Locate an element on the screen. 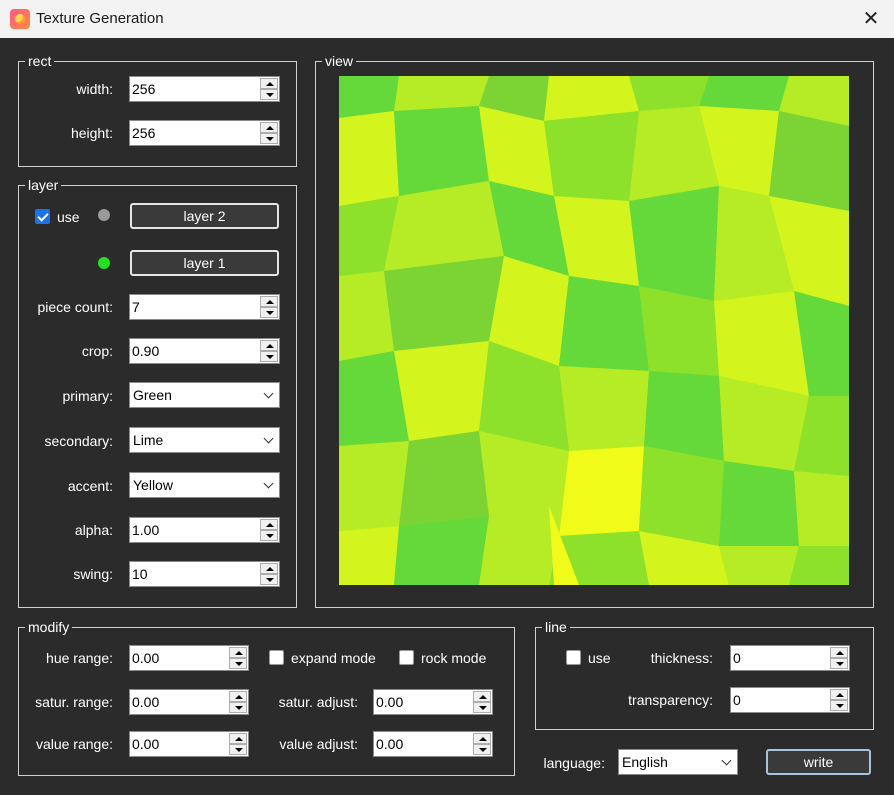  thickness-down-arrow is located at coordinates (839, 663).